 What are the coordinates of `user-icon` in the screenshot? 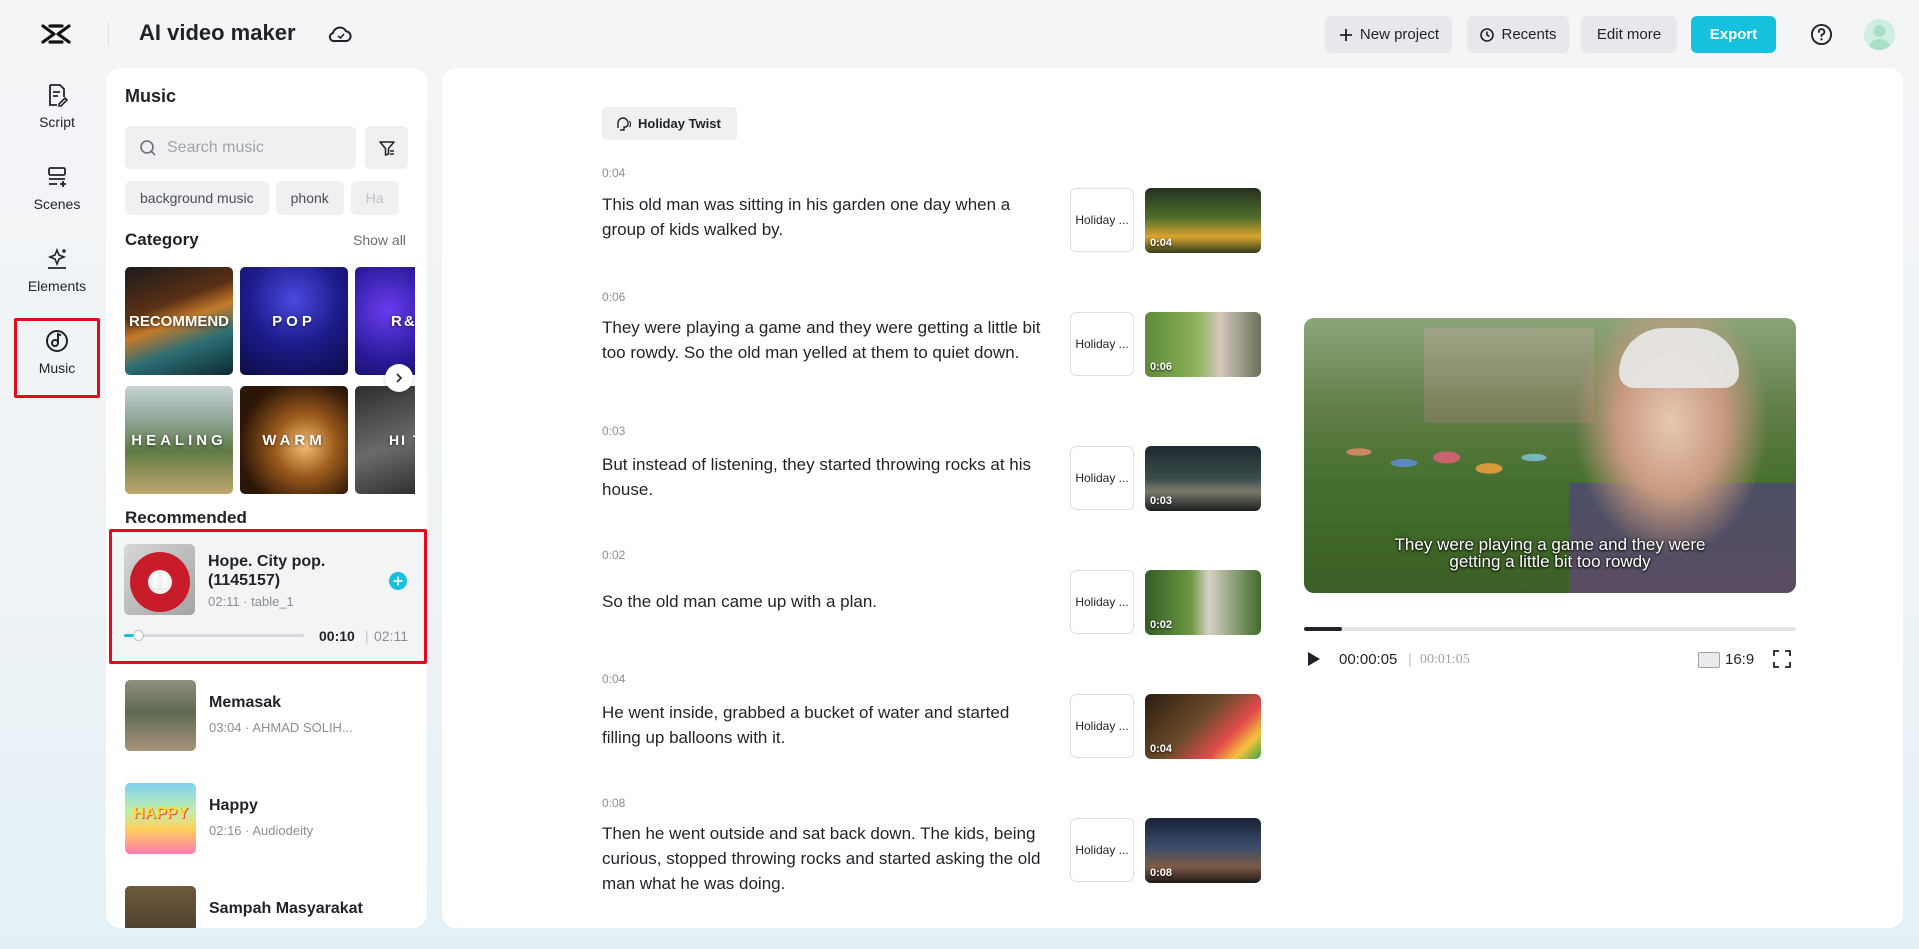 It's located at (1879, 37).